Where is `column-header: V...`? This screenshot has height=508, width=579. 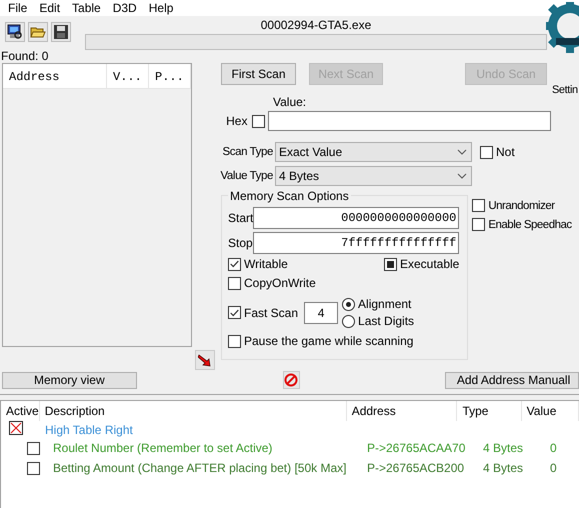
column-header: V... is located at coordinates (128, 76).